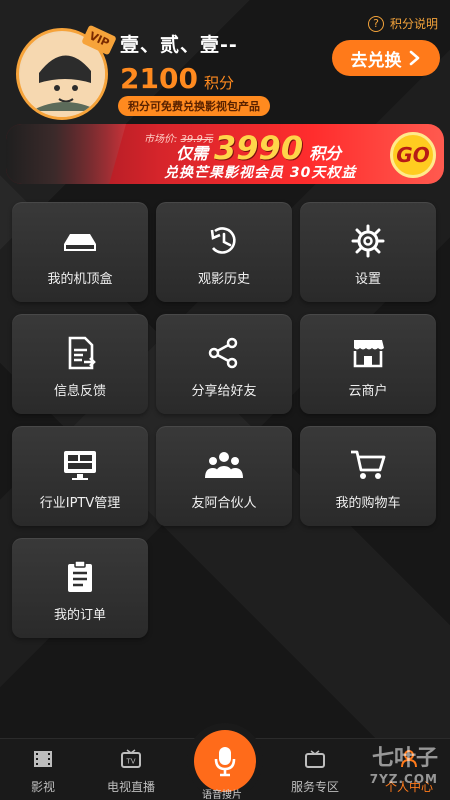 The image size is (450, 800). What do you see at coordinates (375, 23) in the screenshot?
I see `help-icon: ?` at bounding box center [375, 23].